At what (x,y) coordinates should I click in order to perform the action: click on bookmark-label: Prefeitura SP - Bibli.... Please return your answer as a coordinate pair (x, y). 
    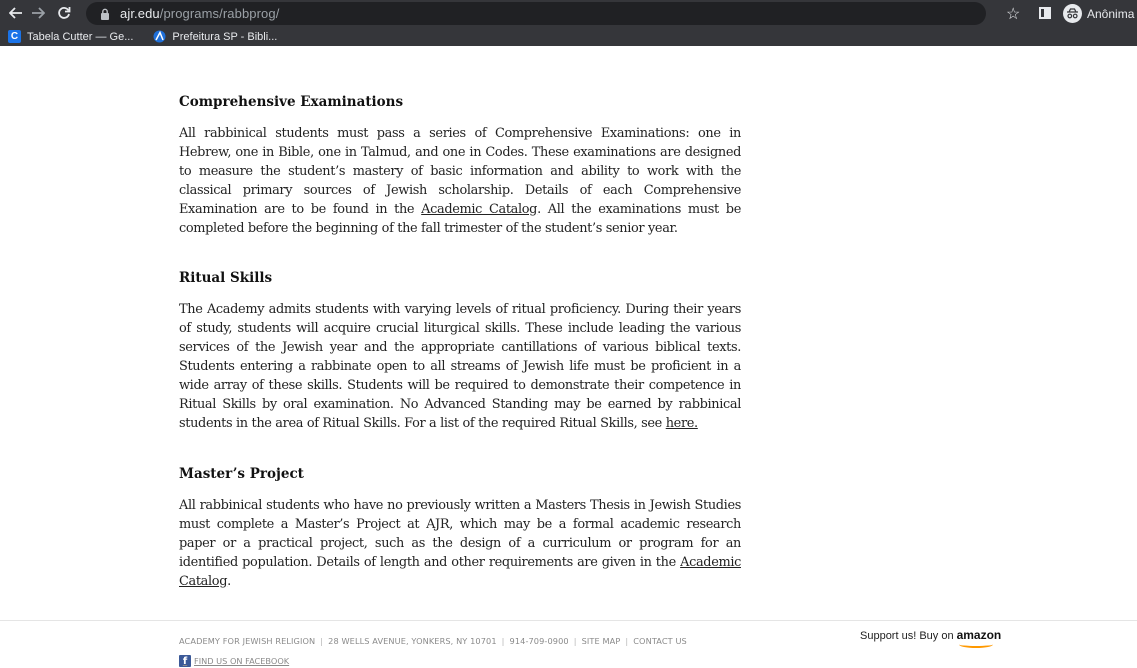
    Looking at the image, I should click on (225, 36).